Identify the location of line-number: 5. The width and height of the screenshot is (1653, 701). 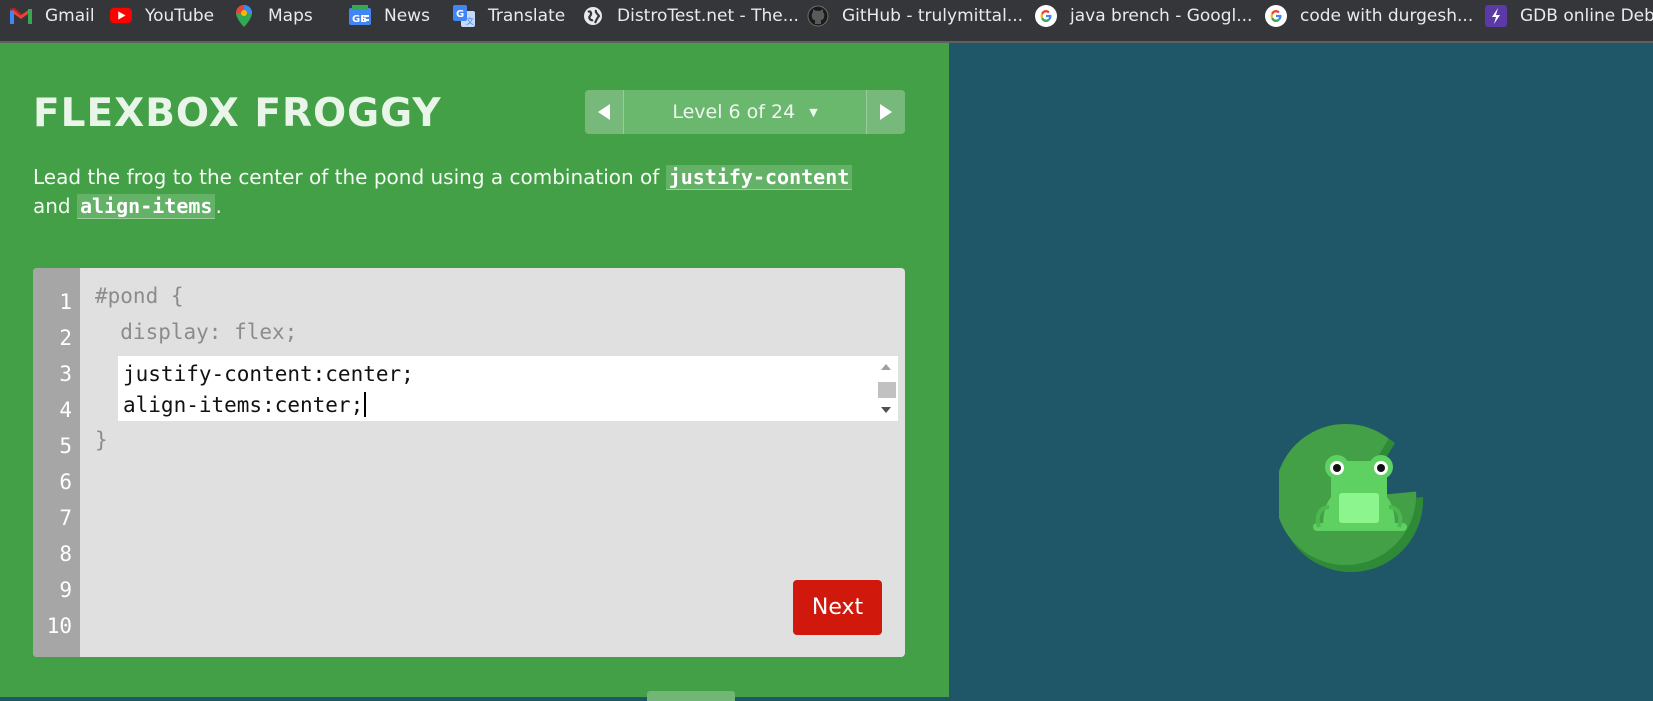
(65, 446).